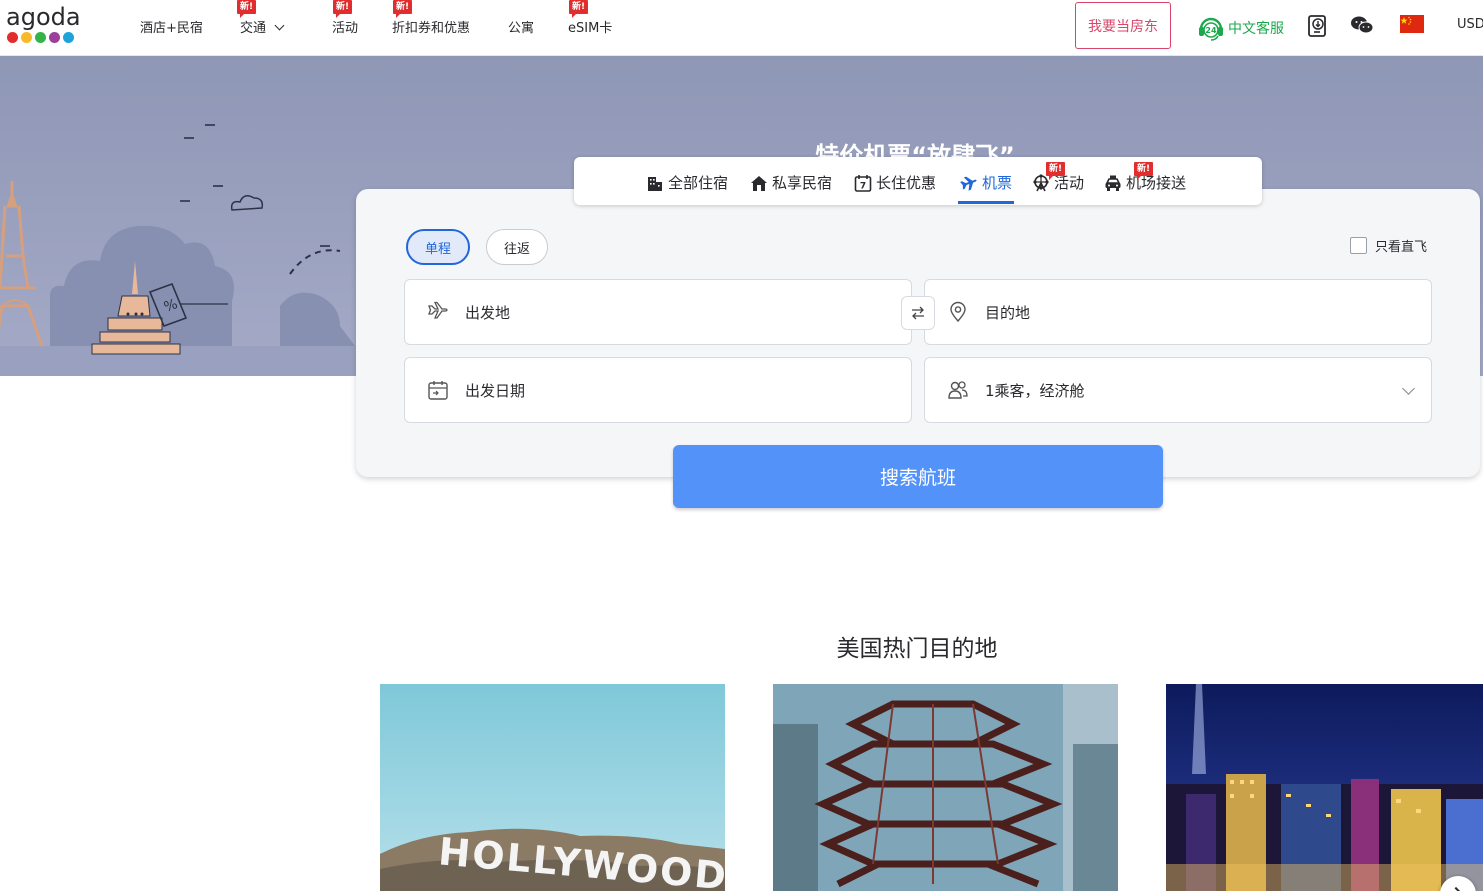  What do you see at coordinates (918, 476) in the screenshot?
I see `search-flights-button: 搜索航班` at bounding box center [918, 476].